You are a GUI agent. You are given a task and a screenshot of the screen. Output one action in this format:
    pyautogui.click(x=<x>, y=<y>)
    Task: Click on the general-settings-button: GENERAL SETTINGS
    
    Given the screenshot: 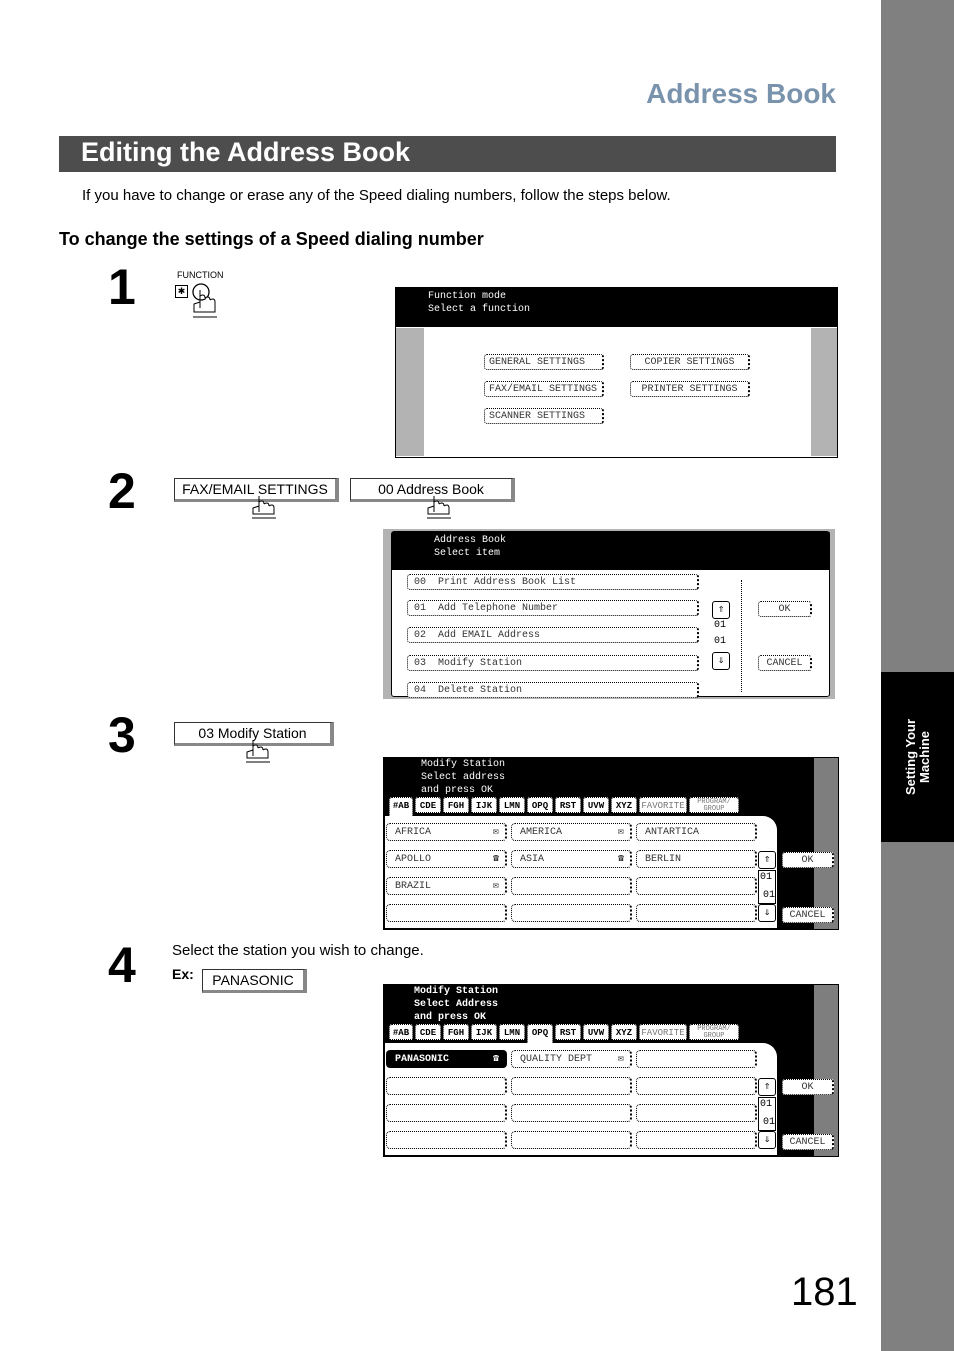 What is the action you would take?
    pyautogui.click(x=544, y=362)
    